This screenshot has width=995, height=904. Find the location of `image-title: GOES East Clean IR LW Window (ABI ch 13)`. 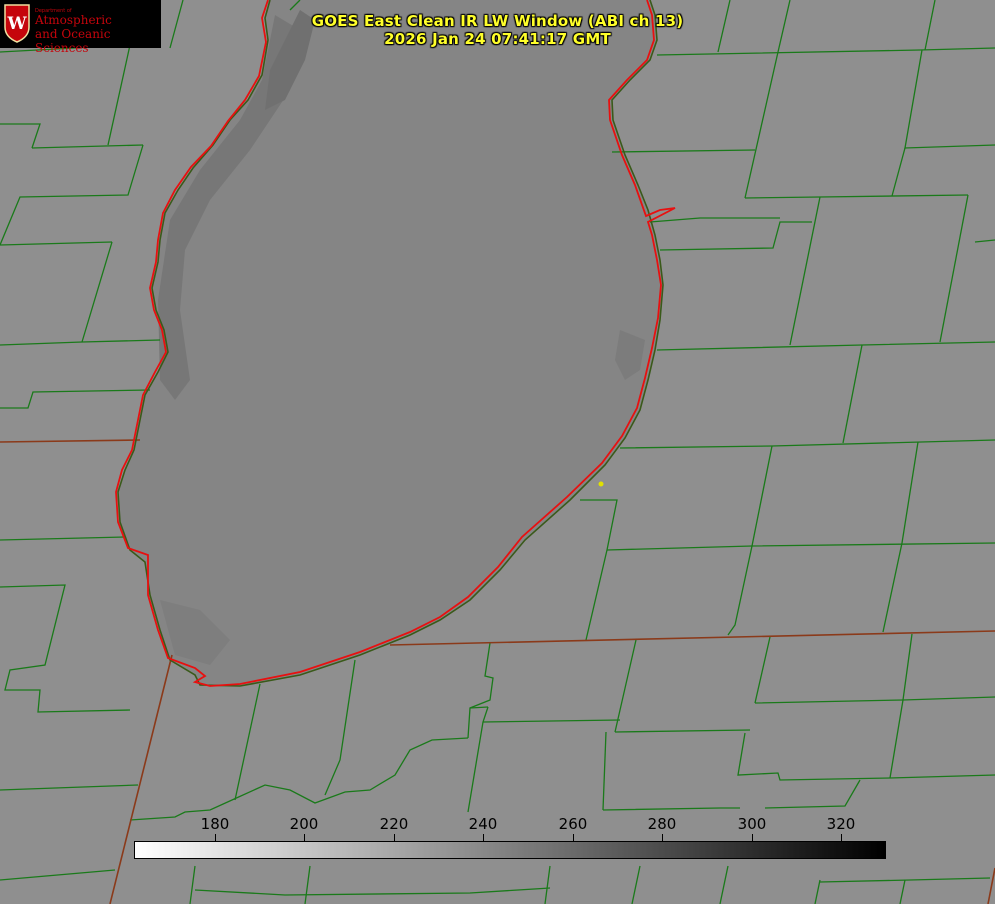

image-title: GOES East Clean IR LW Window (ABI ch 13) is located at coordinates (497, 21).